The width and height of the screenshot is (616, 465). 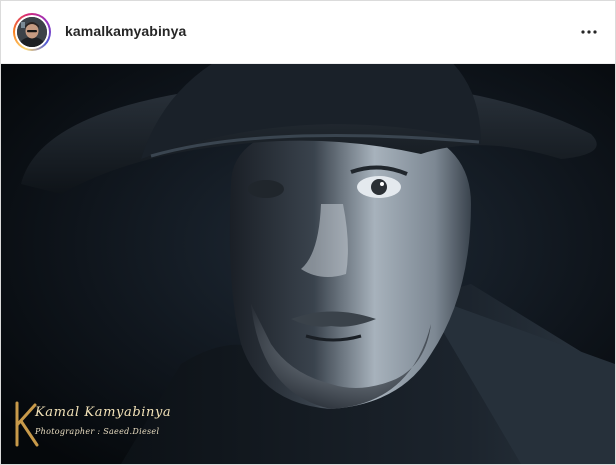 I want to click on avatar, so click(x=32, y=32).